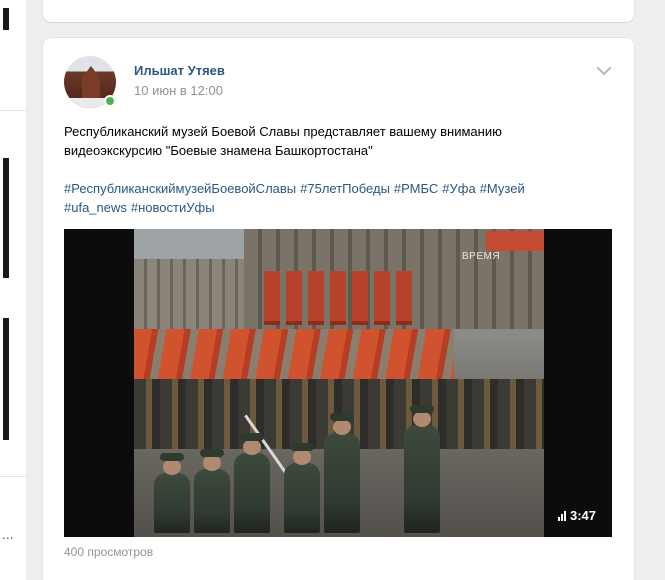 Image resolution: width=665 pixels, height=580 pixels. I want to click on chevron-down-icon, so click(604, 71).